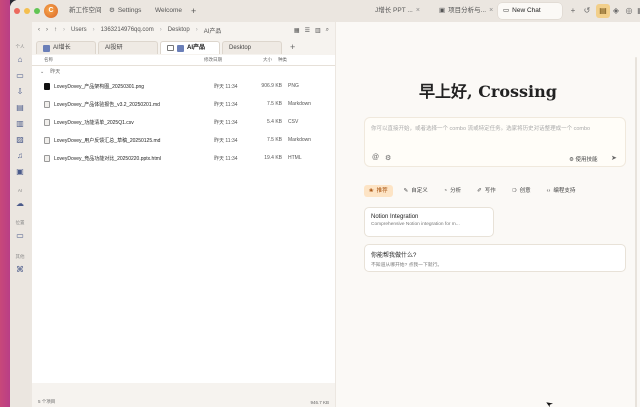  I want to click on view-list-icon: ☰, so click(307, 30).